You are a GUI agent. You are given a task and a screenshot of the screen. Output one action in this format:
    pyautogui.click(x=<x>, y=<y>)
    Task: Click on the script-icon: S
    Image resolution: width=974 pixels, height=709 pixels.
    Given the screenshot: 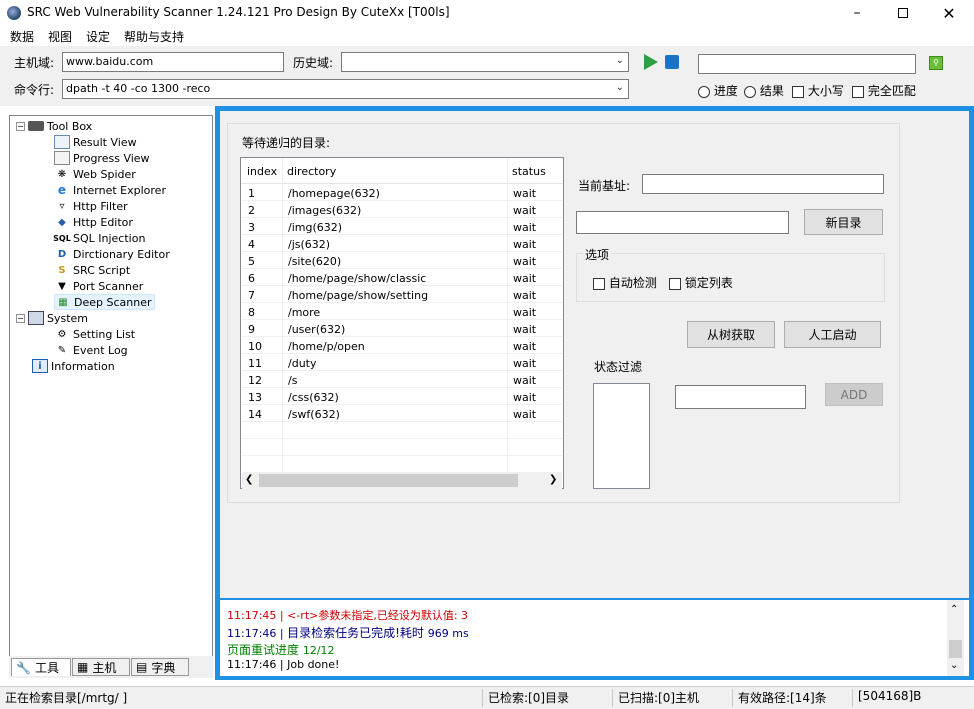 What is the action you would take?
    pyautogui.click(x=62, y=270)
    